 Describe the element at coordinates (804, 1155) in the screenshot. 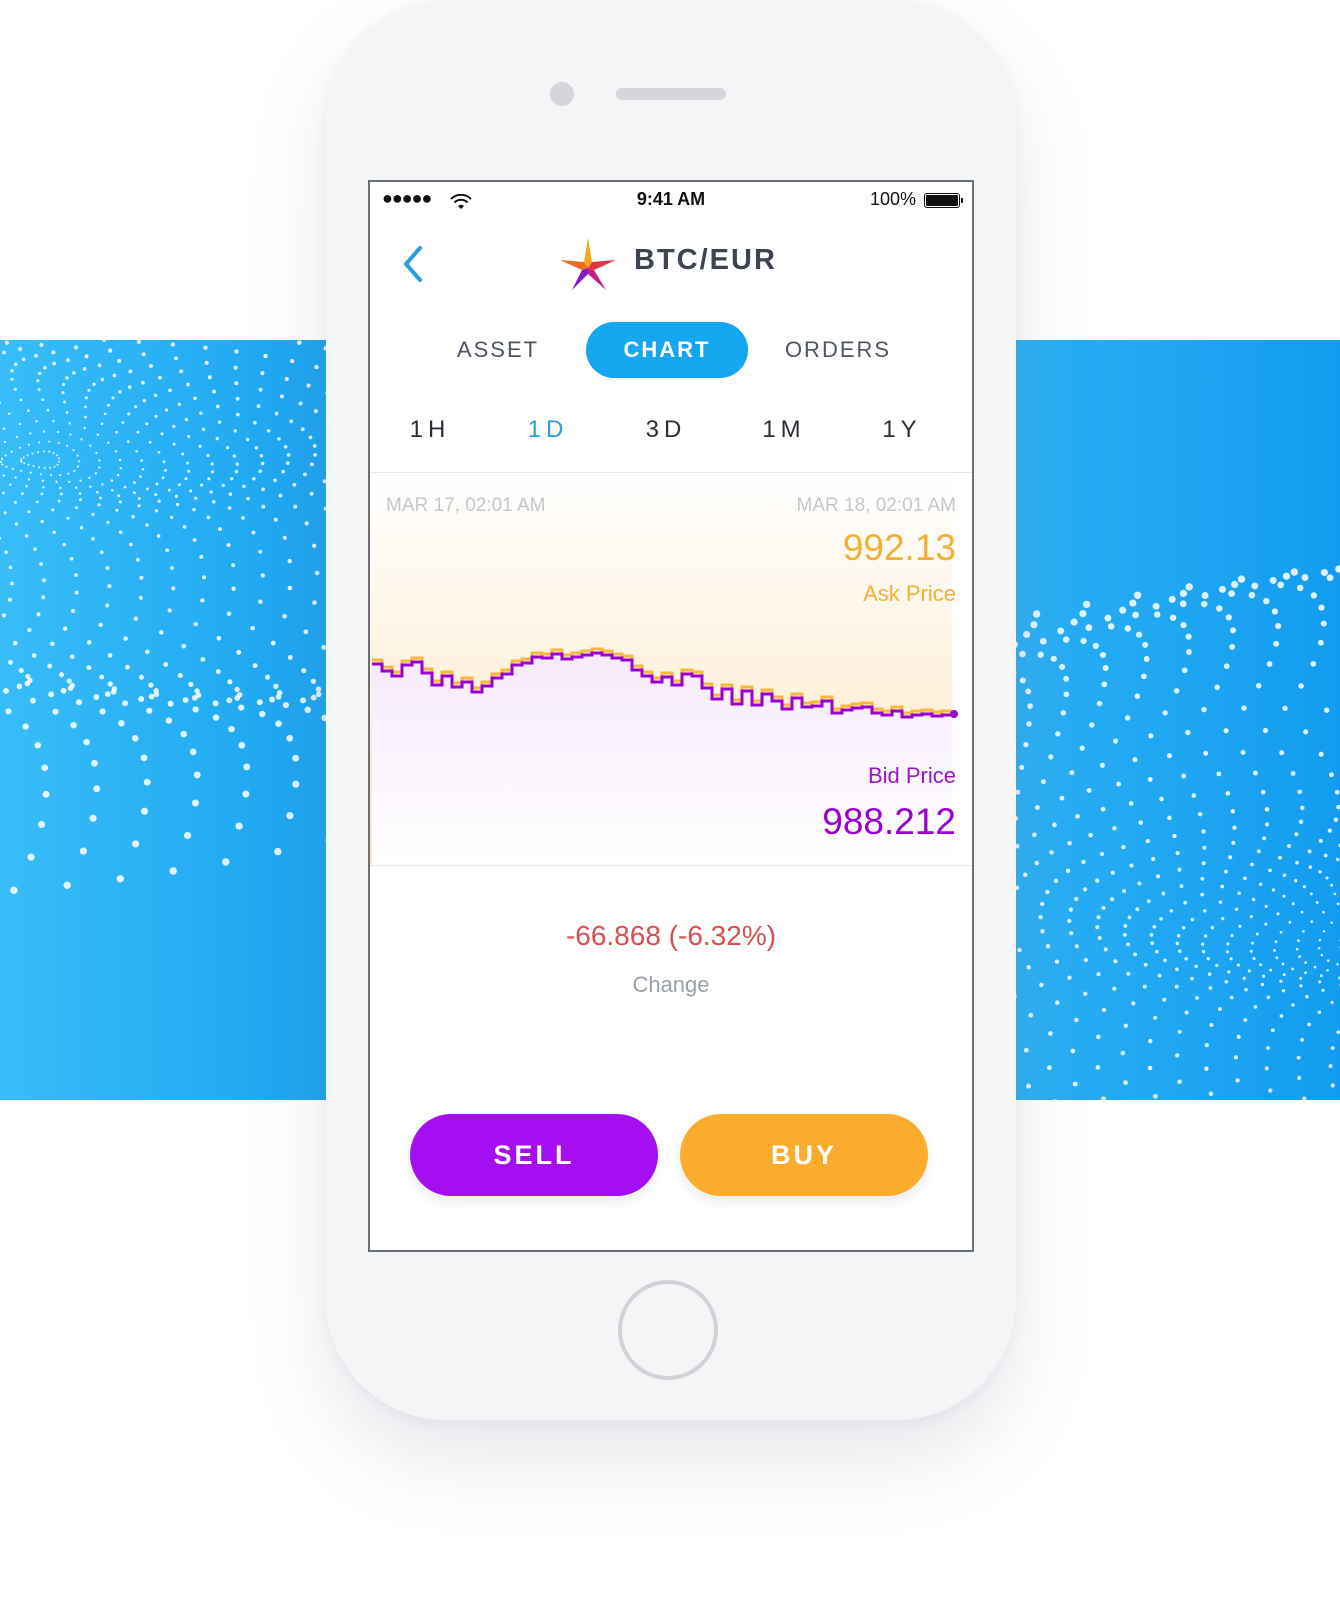

I see `buy-button: BUY` at that location.